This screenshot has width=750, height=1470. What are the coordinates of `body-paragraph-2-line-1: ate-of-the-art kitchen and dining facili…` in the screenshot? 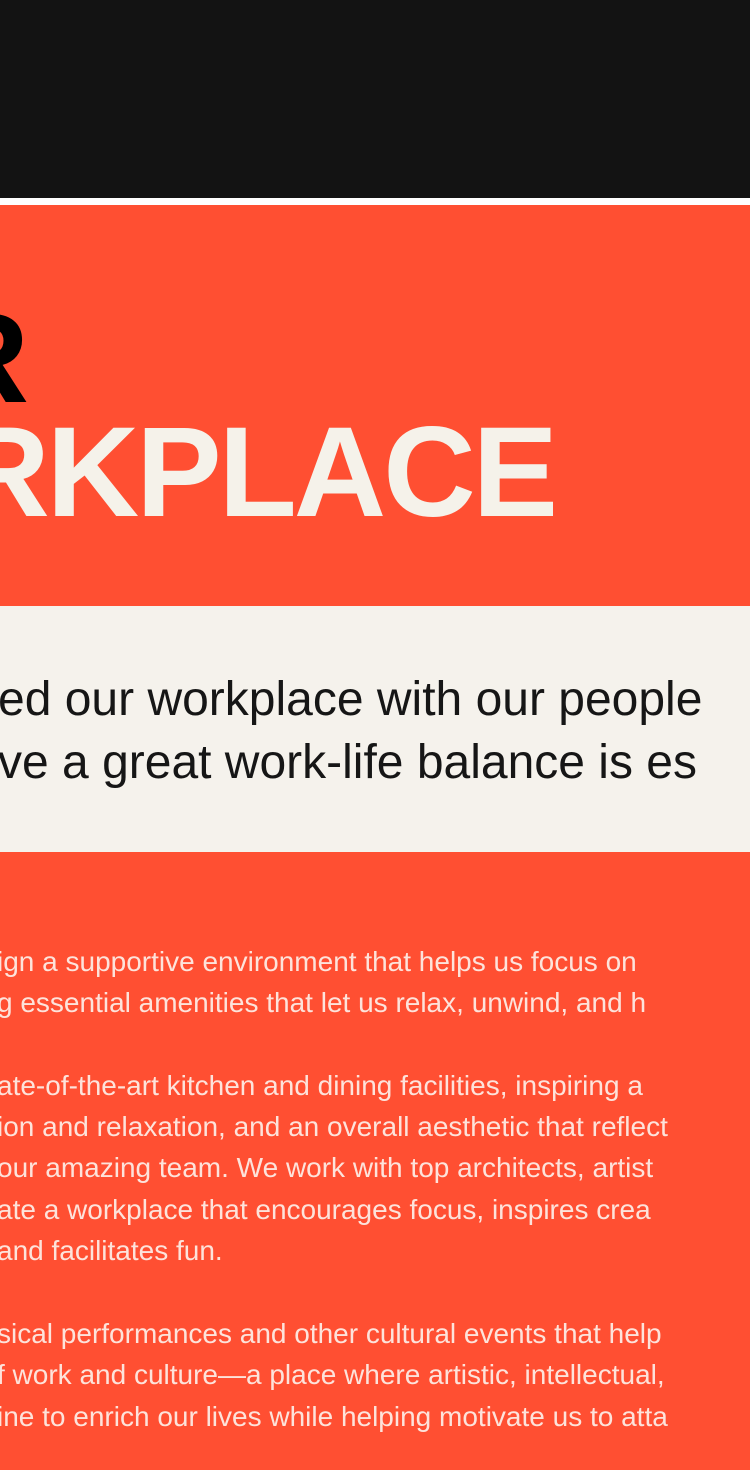 It's located at (321, 1085).